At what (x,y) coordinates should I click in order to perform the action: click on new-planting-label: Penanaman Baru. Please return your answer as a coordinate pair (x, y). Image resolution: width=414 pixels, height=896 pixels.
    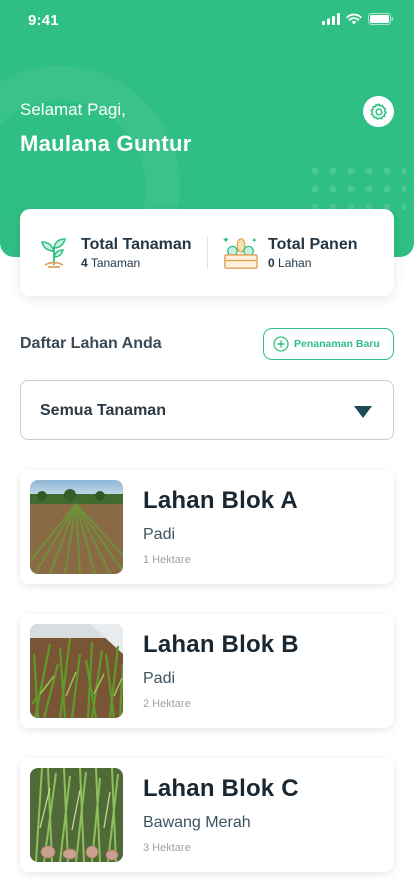
    Looking at the image, I should click on (337, 344).